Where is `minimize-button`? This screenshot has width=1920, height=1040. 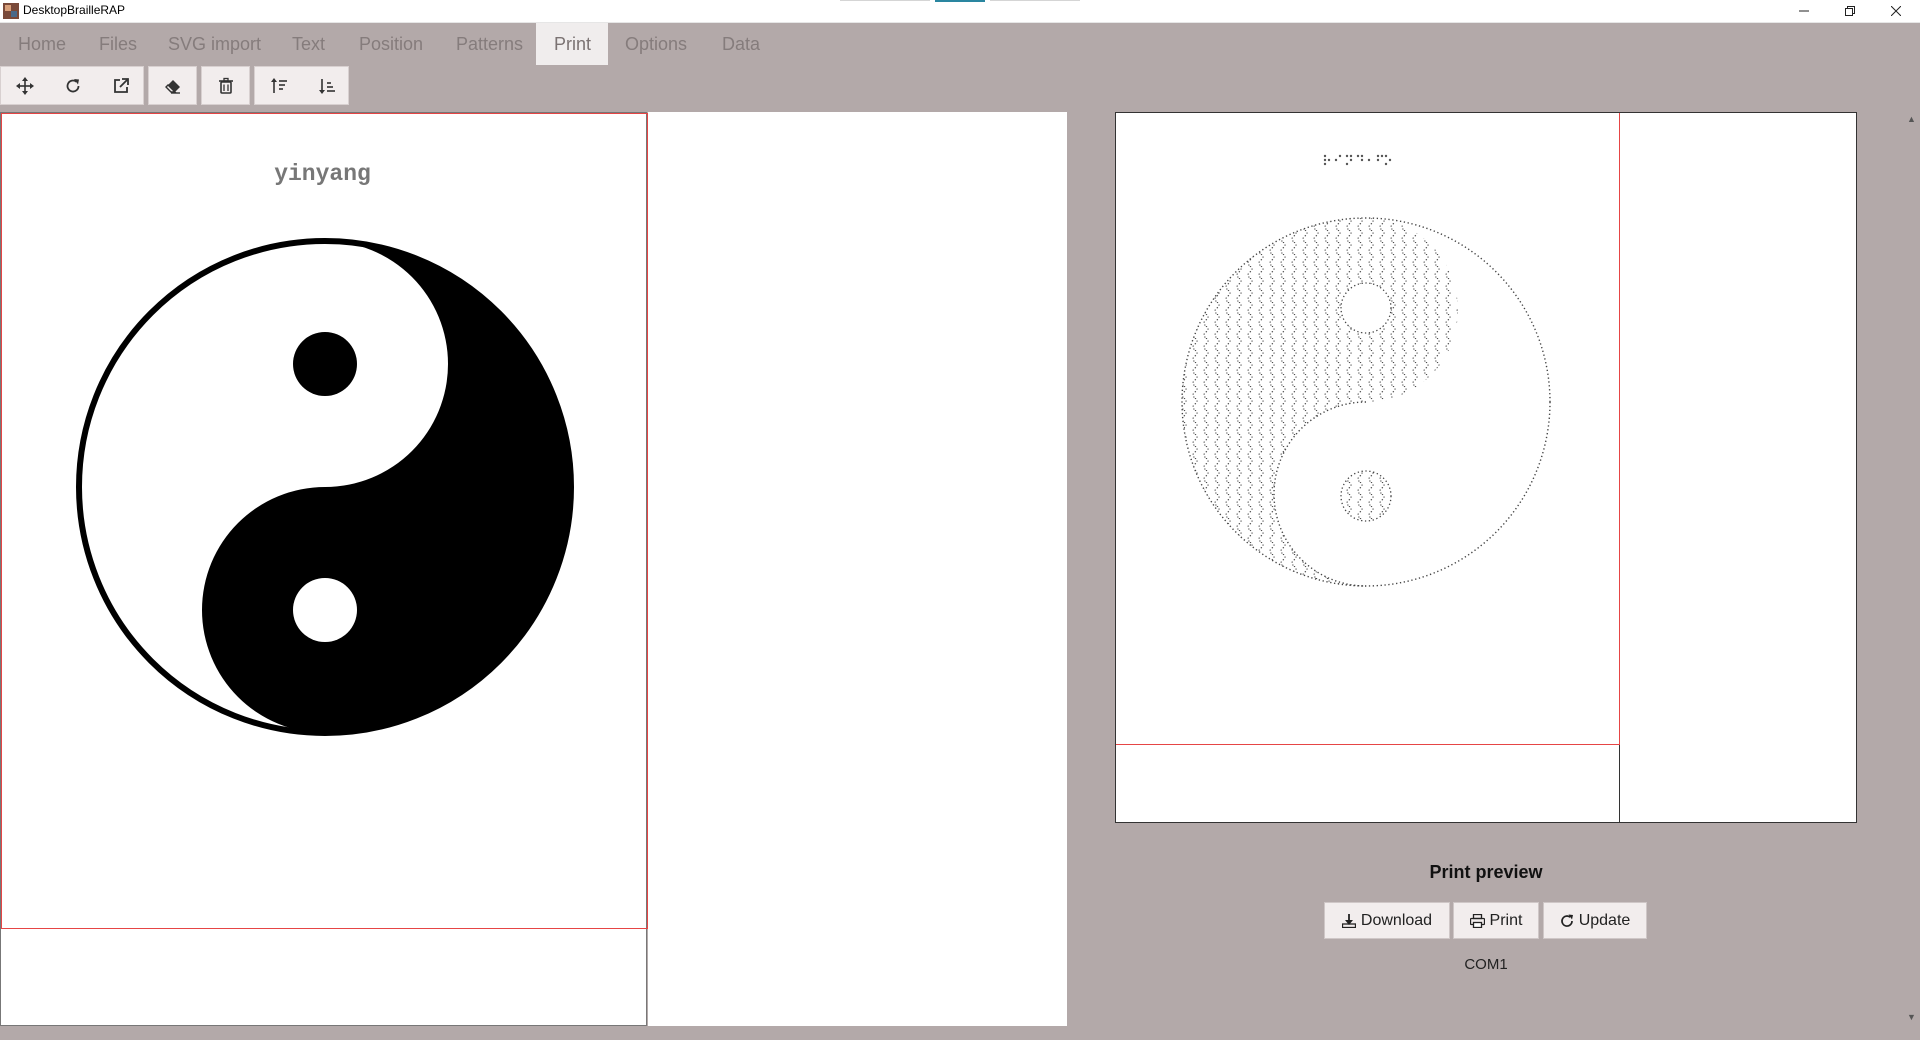
minimize-button is located at coordinates (1804, 11).